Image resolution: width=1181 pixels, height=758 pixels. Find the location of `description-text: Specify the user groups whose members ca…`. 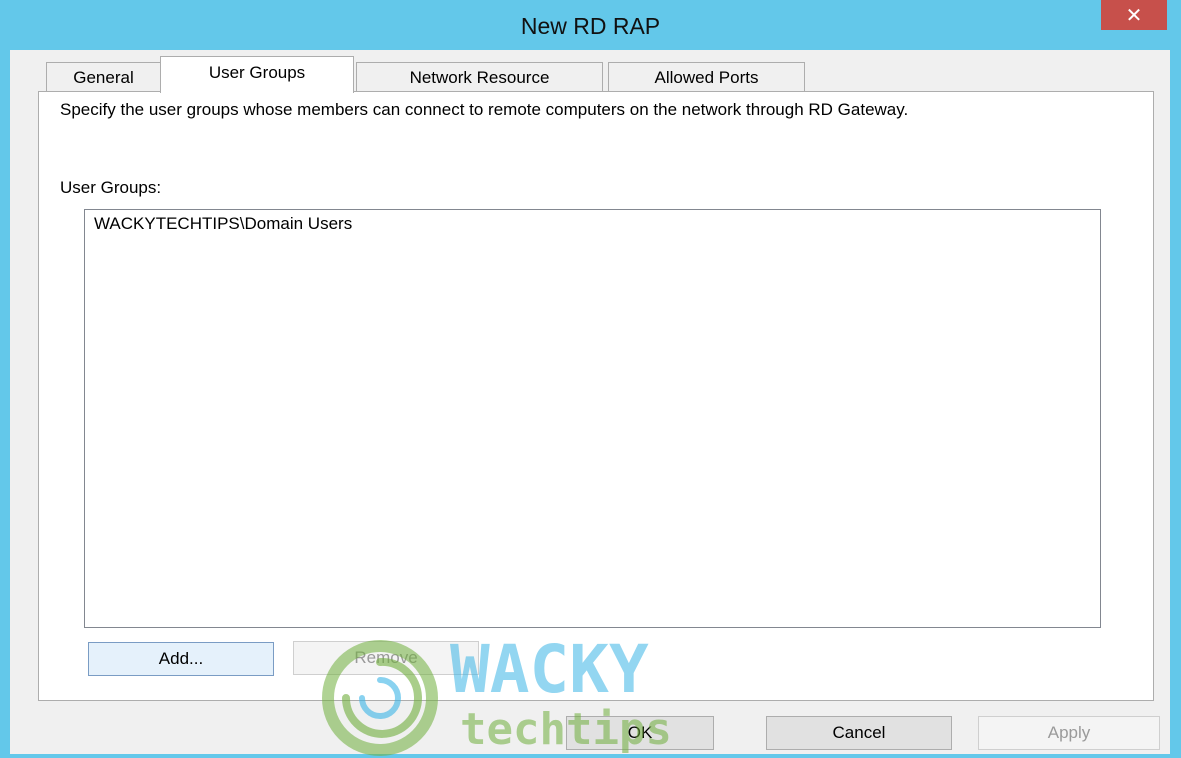

description-text: Specify the user groups whose members ca… is located at coordinates (484, 109).